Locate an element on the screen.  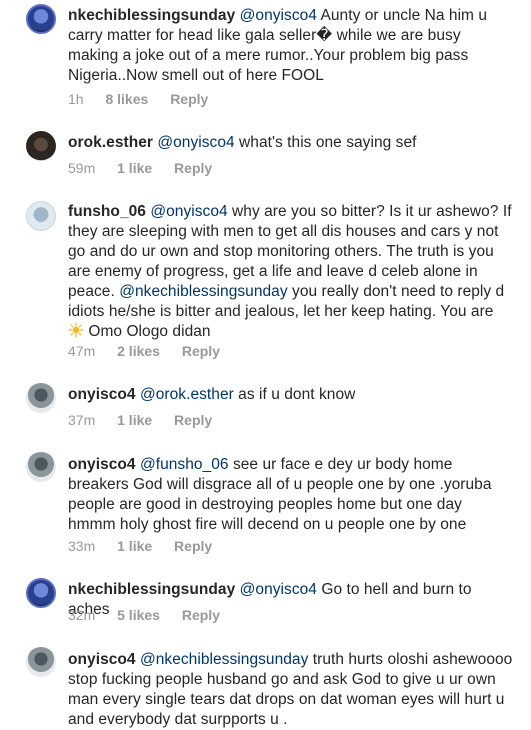
comment-meta: 1h 8 likes Reply is located at coordinates (138, 99).